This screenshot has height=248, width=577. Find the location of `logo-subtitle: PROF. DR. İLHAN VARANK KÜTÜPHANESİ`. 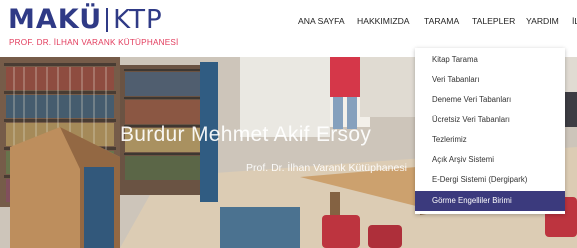

logo-subtitle: PROF. DR. İLHAN VARANK KÜTÜPHANESİ is located at coordinates (94, 42).